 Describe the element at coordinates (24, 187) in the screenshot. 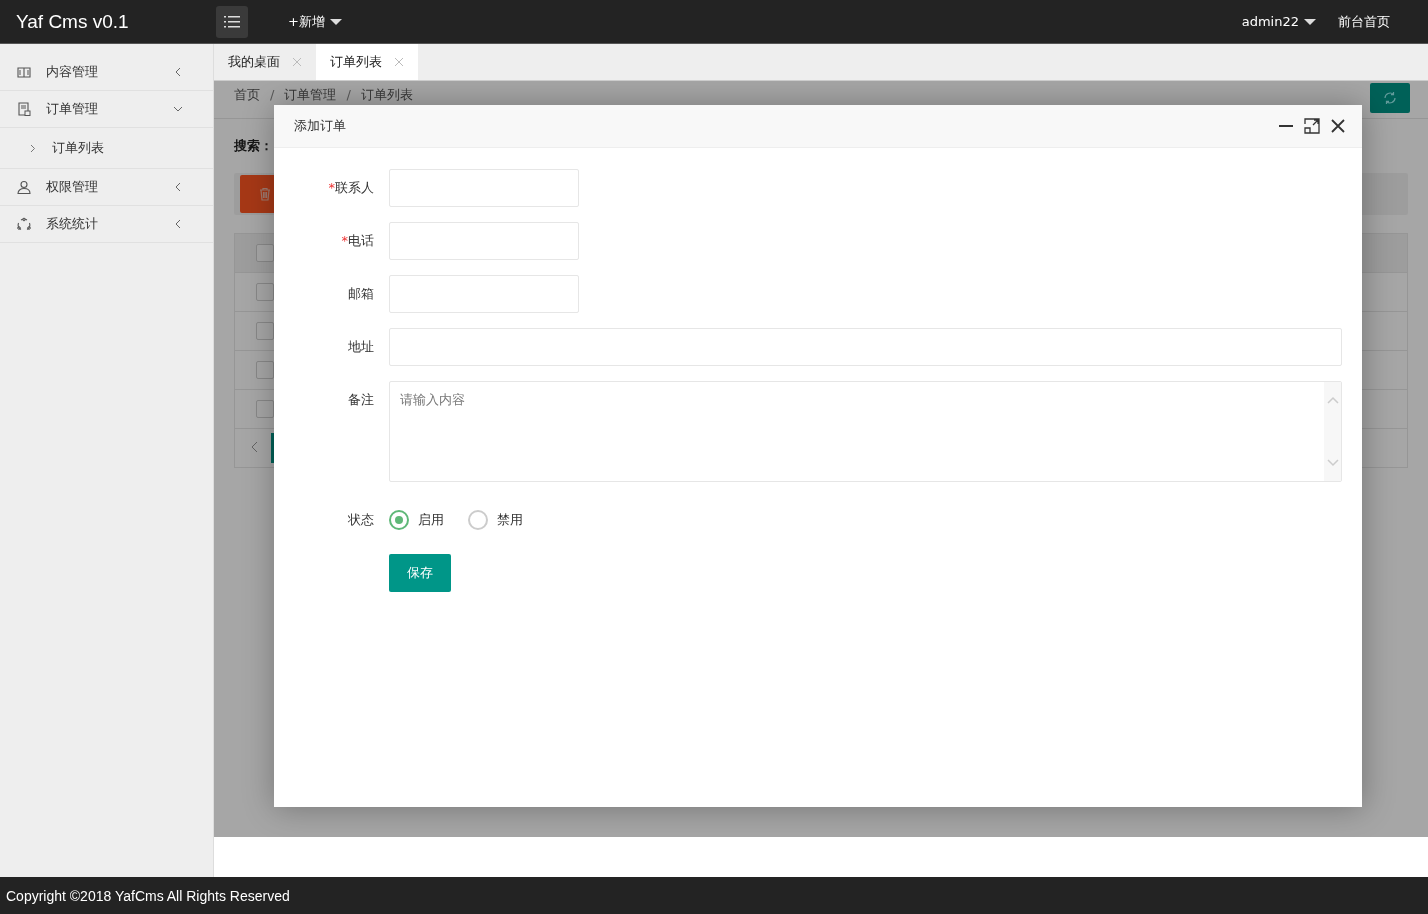

I see `user-icon` at that location.